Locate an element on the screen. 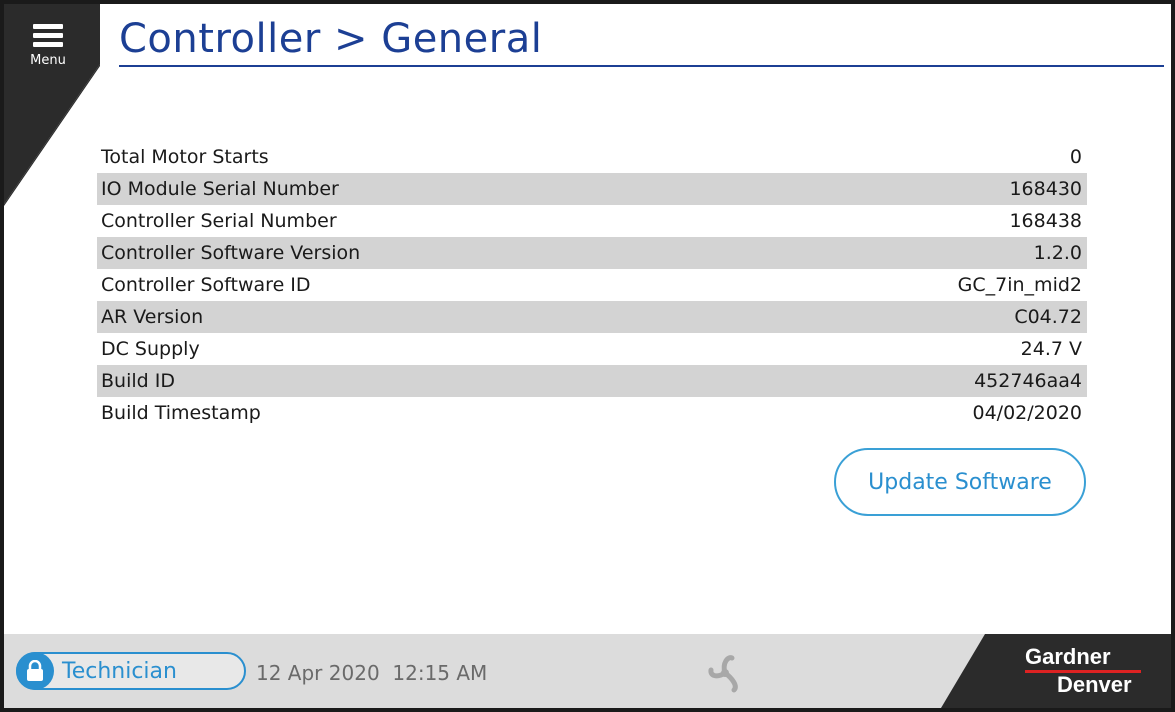  row-label: Build ID is located at coordinates (138, 381).